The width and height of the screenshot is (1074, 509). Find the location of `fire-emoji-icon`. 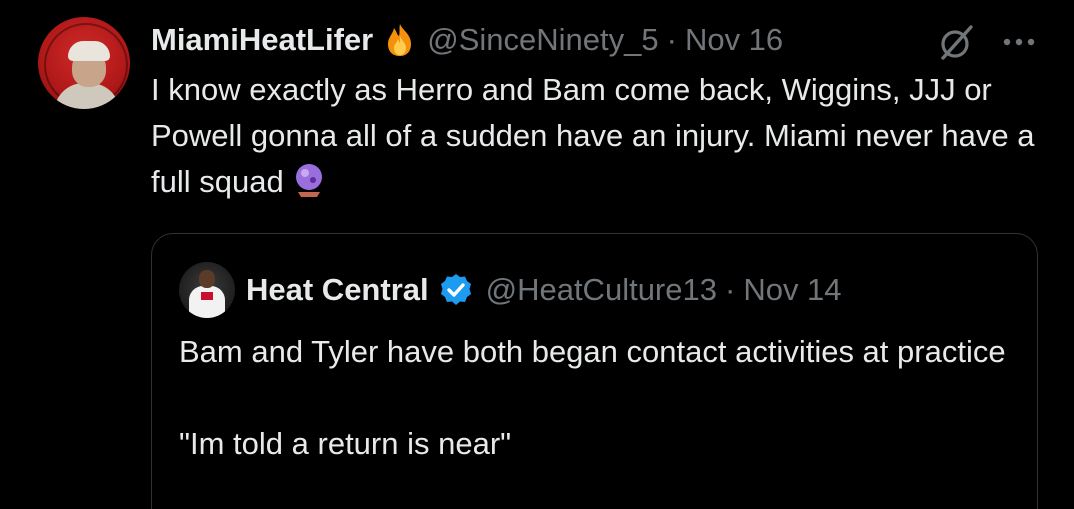

fire-emoji-icon is located at coordinates (400, 40).